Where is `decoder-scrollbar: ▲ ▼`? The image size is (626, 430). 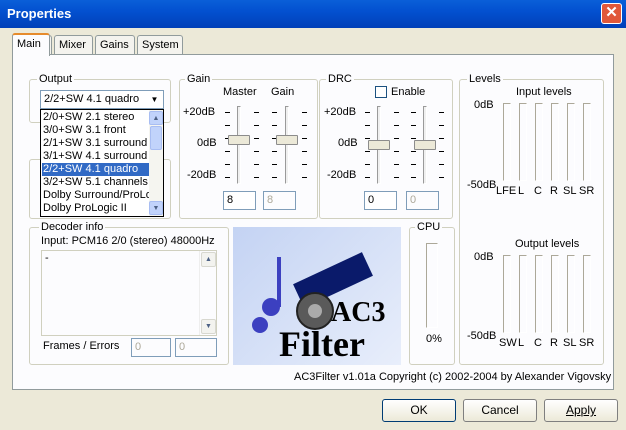
decoder-scrollbar: ▲ ▼ is located at coordinates (207, 293).